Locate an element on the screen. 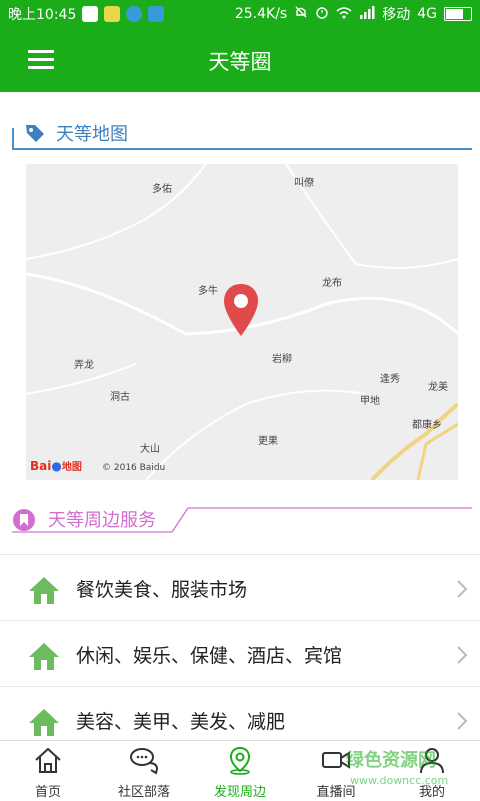  service-item: 餐饮美食、服装市场 is located at coordinates (240, 587).